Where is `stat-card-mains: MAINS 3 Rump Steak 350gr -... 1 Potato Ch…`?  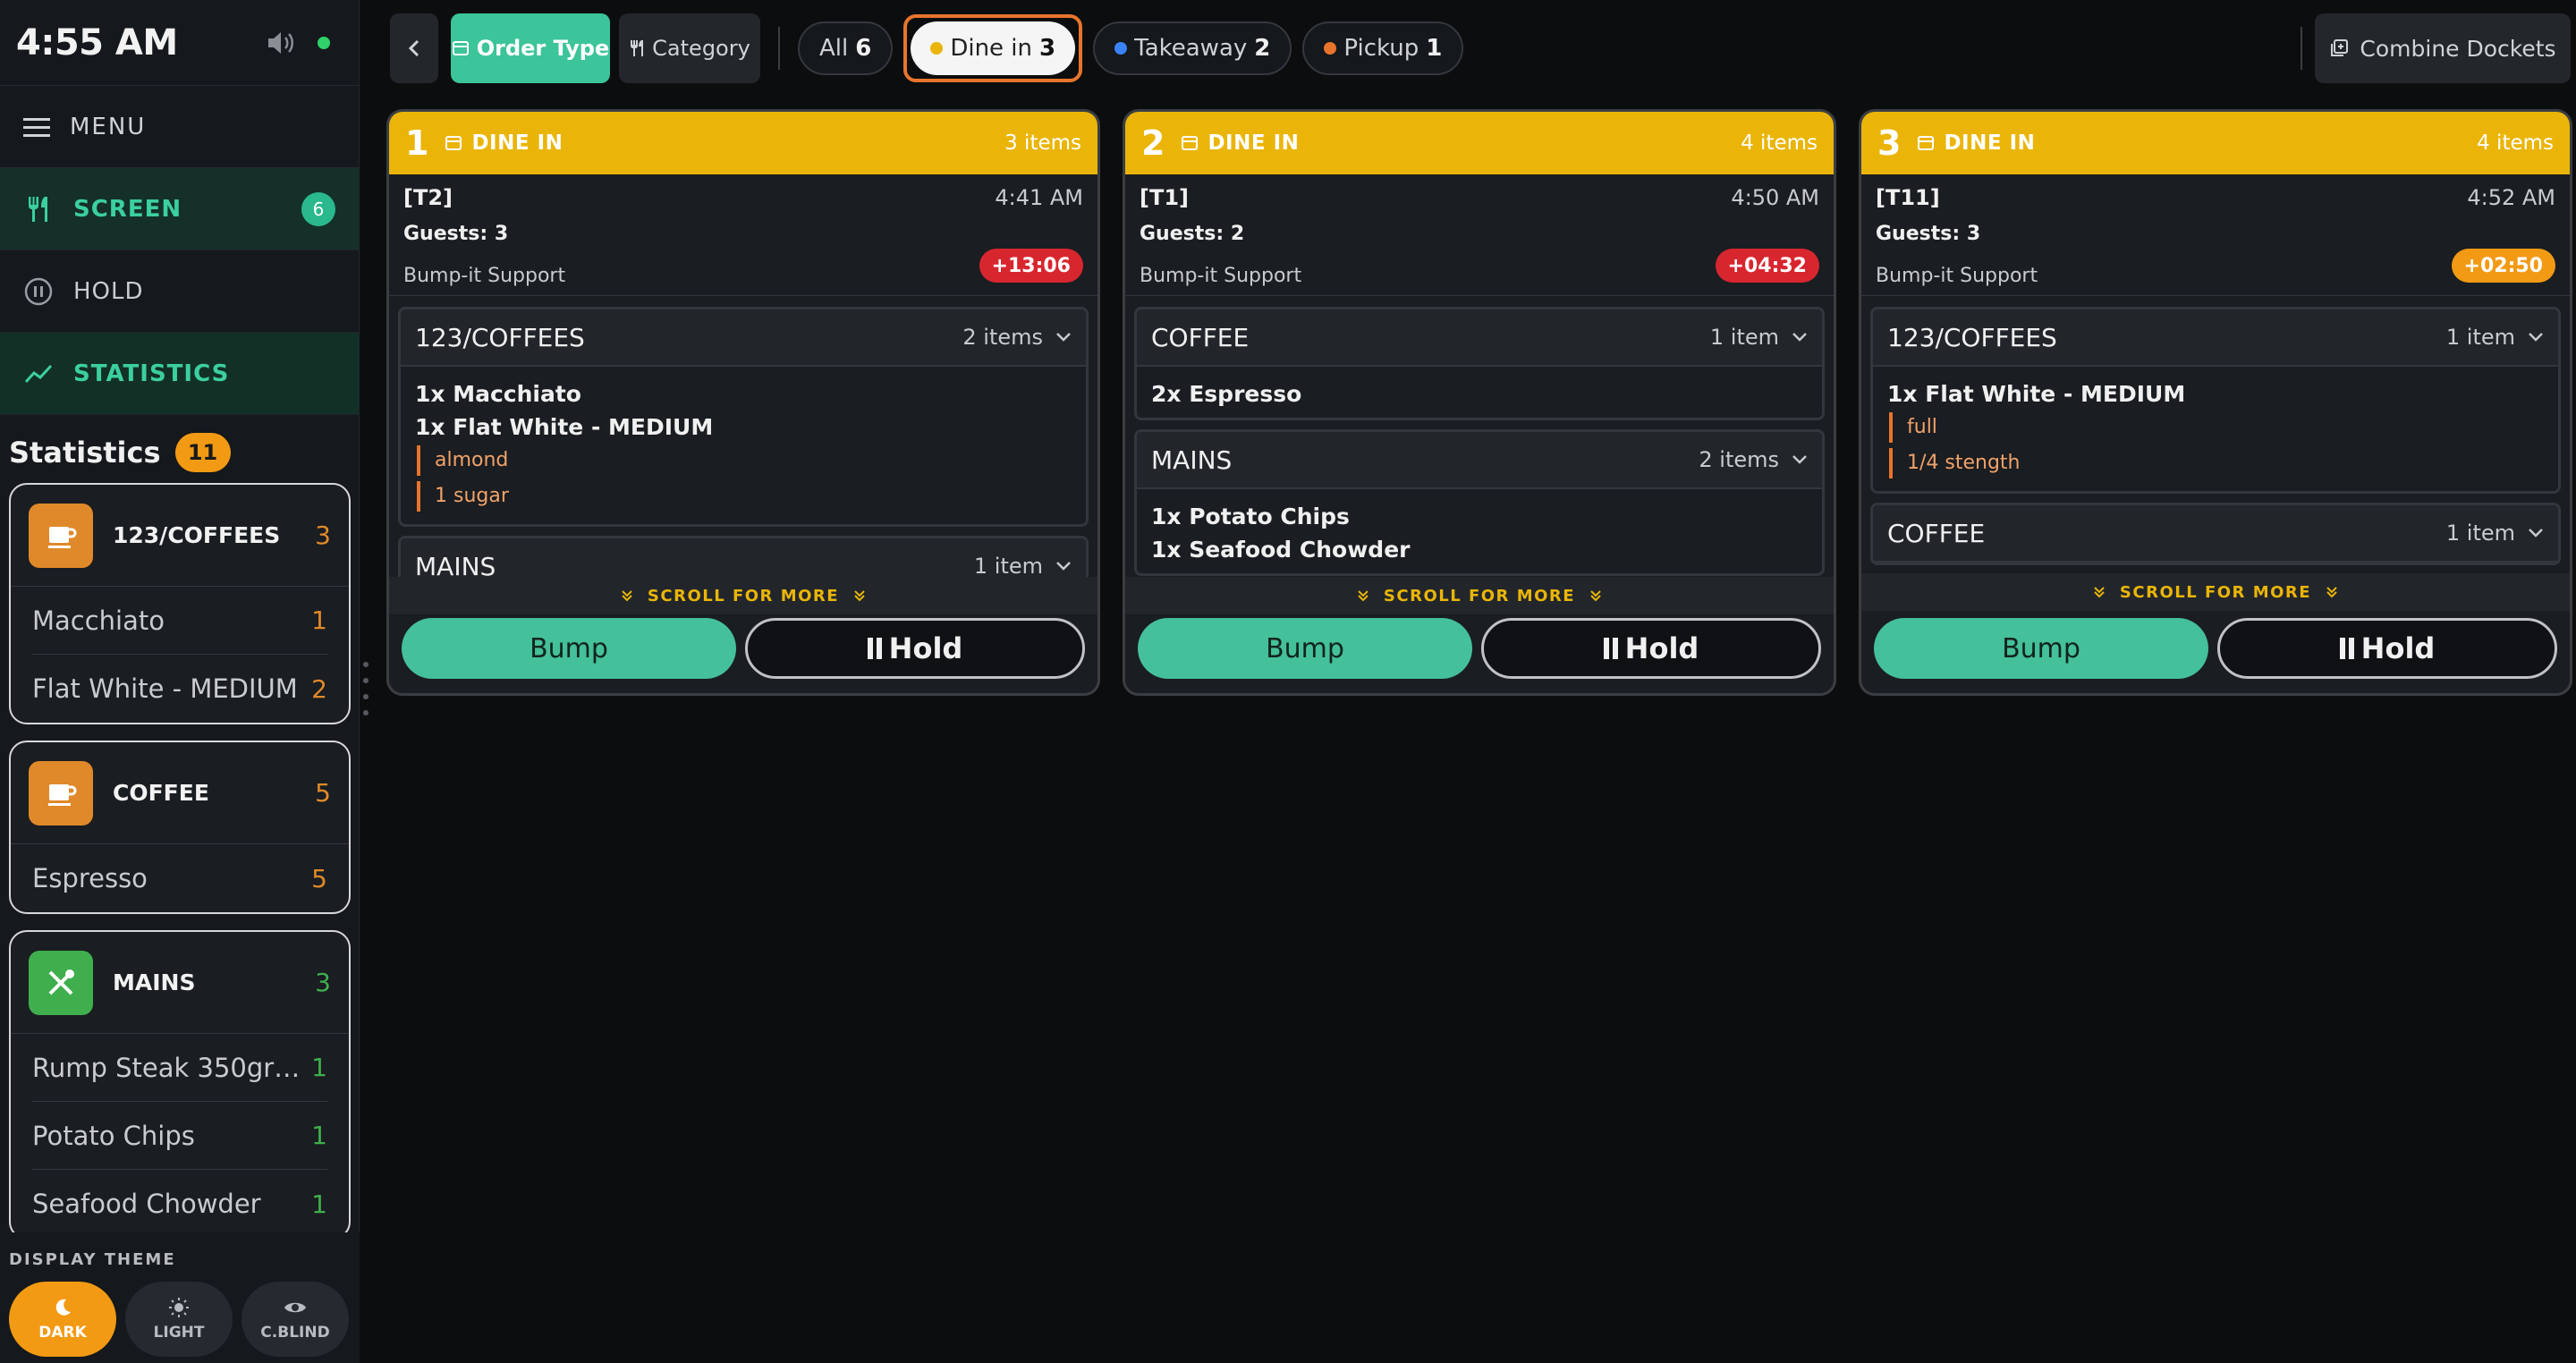 stat-card-mains: MAINS 3 Rump Steak 350gr -... 1 Potato Ch… is located at coordinates (180, 1081).